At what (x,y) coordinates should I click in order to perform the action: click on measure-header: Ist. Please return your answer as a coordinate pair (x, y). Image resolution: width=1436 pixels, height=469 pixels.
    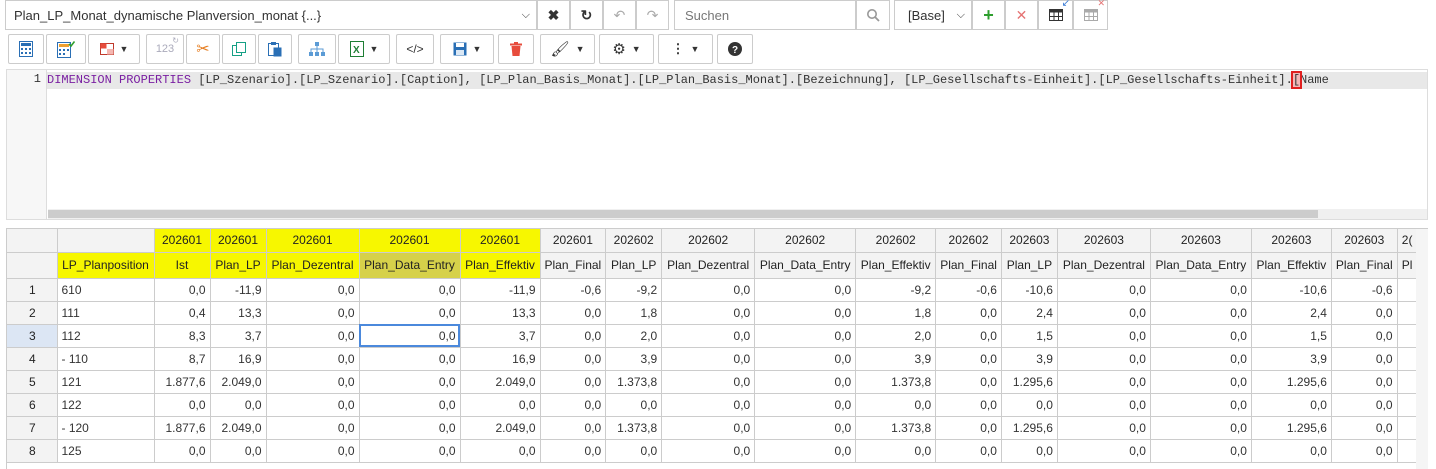
    Looking at the image, I should click on (182, 265).